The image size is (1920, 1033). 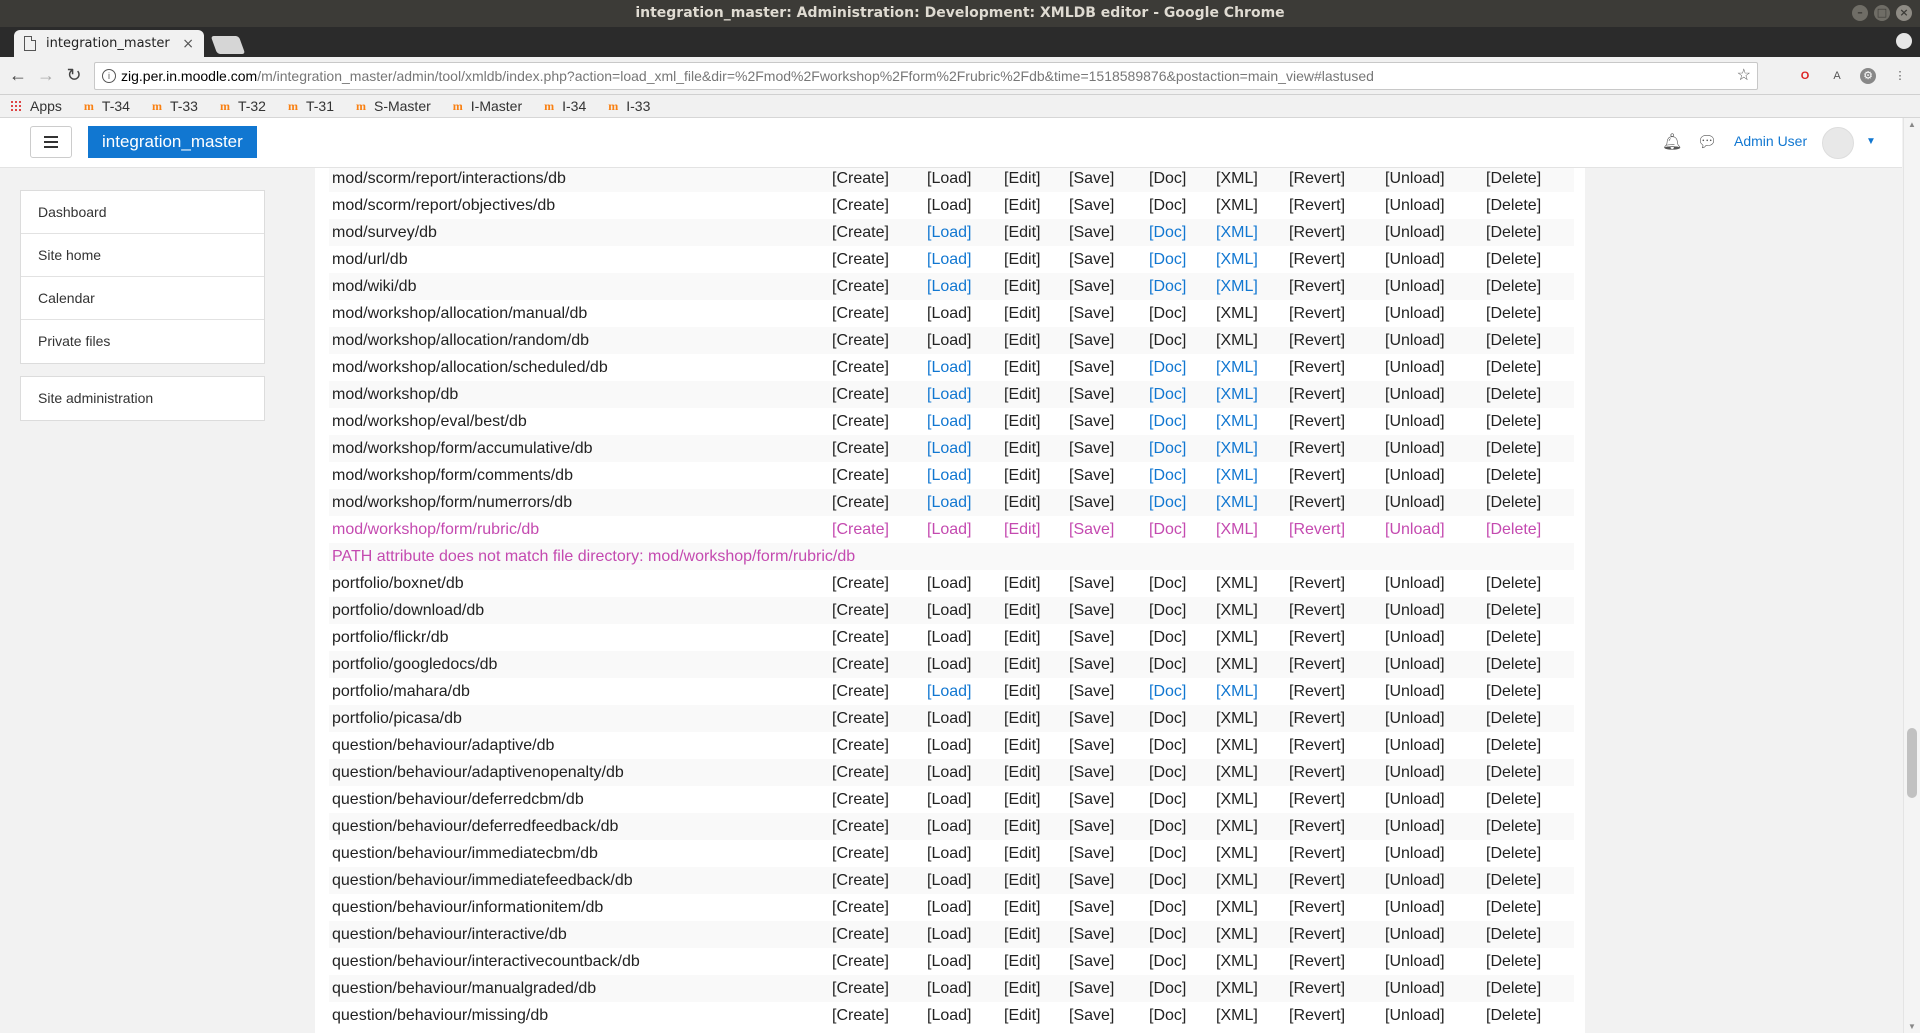 I want to click on directory-path: question/behaviour/manualgraded/db, so click(x=579, y=988).